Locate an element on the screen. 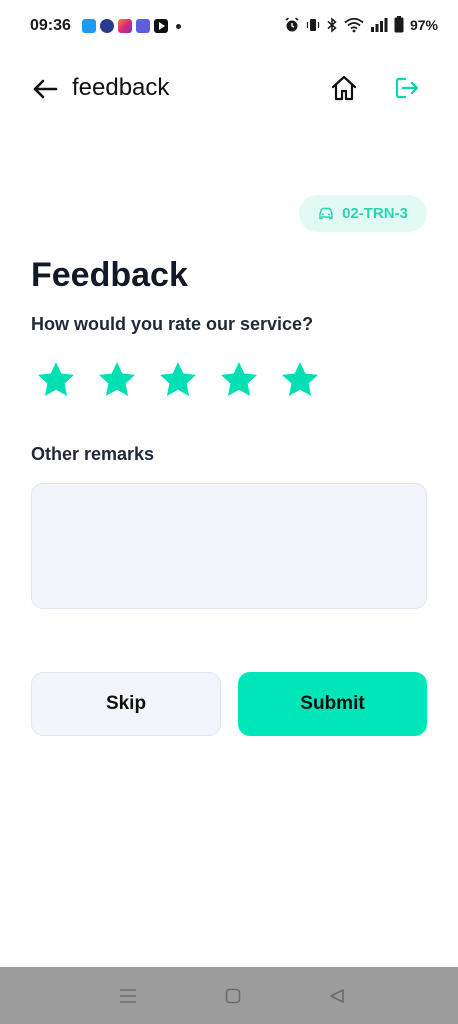  vehicle-plate: 02-TRN-3 is located at coordinates (375, 213).